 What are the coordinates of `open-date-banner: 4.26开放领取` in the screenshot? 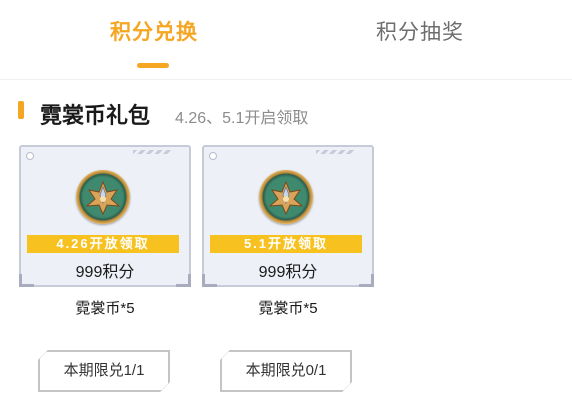 It's located at (103, 244).